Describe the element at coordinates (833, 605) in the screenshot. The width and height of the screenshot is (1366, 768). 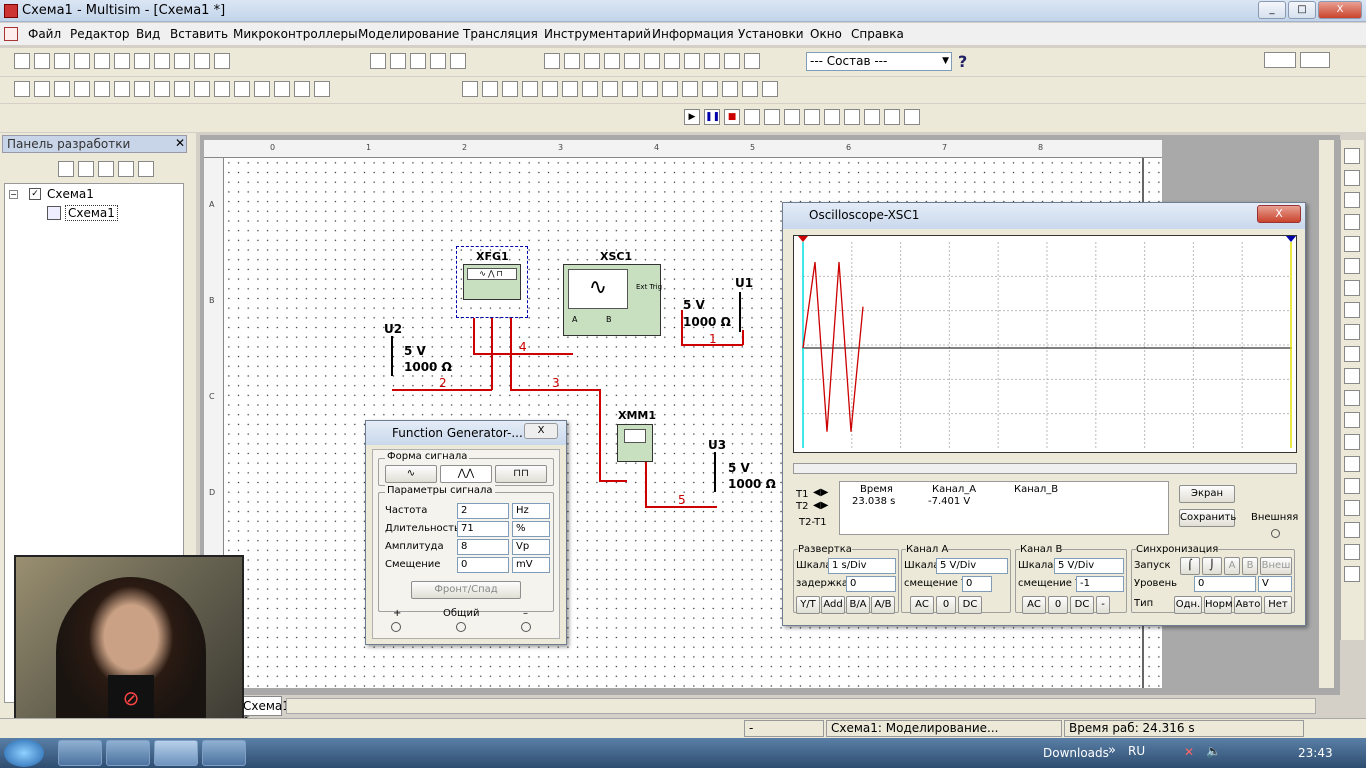
I see `add-button: Add` at that location.